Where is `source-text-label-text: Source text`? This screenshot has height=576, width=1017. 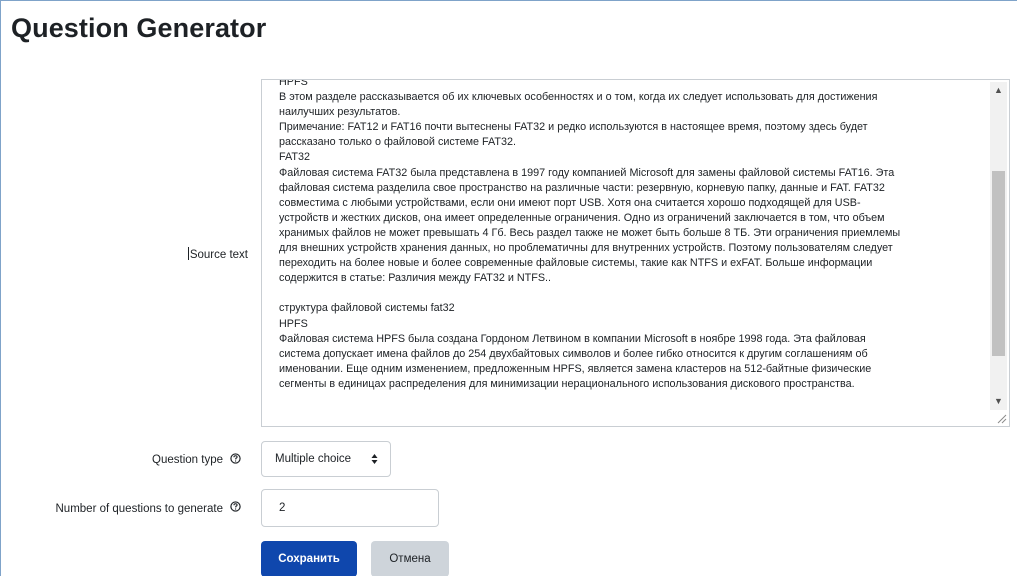
source-text-label-text: Source text is located at coordinates (218, 255).